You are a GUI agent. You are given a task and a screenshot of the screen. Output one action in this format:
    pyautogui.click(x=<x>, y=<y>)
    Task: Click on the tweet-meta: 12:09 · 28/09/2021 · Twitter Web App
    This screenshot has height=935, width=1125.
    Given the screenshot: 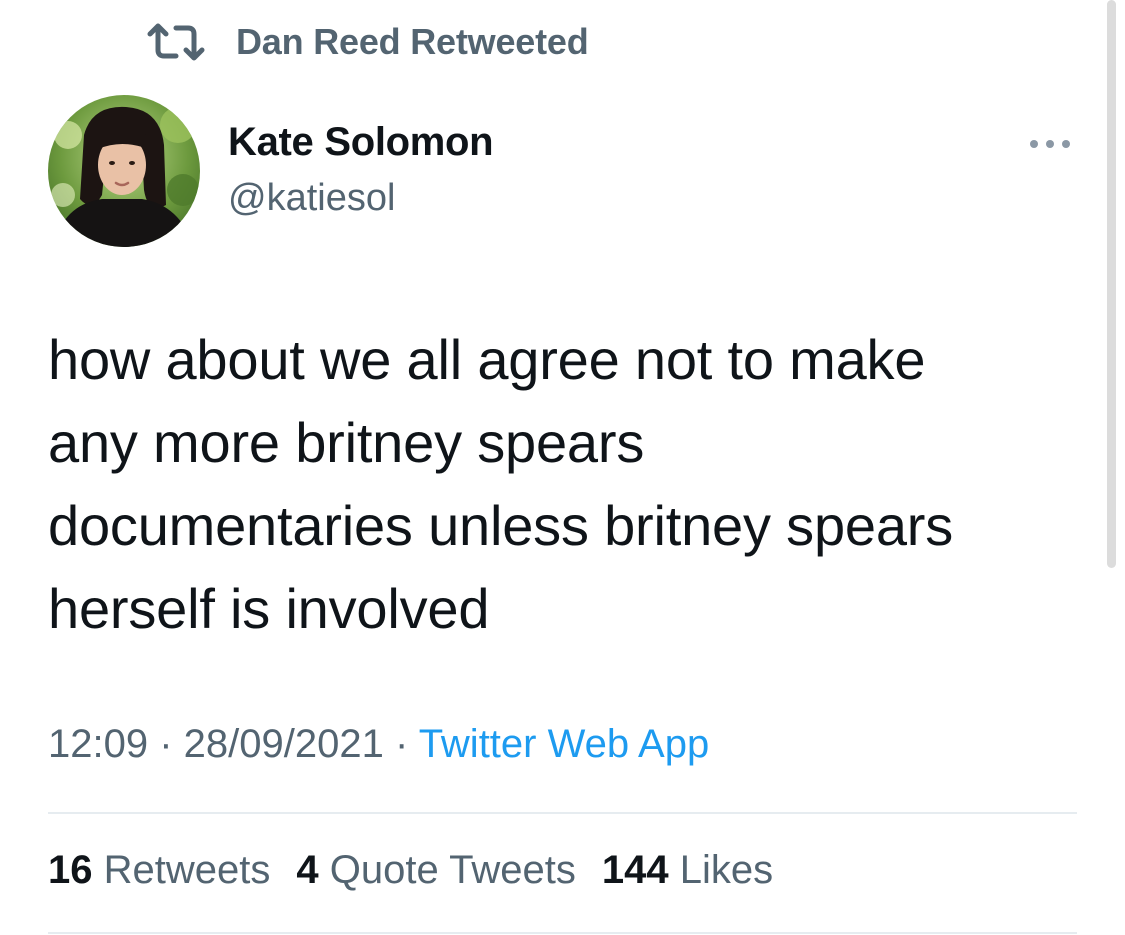 What is the action you would take?
    pyautogui.click(x=378, y=744)
    